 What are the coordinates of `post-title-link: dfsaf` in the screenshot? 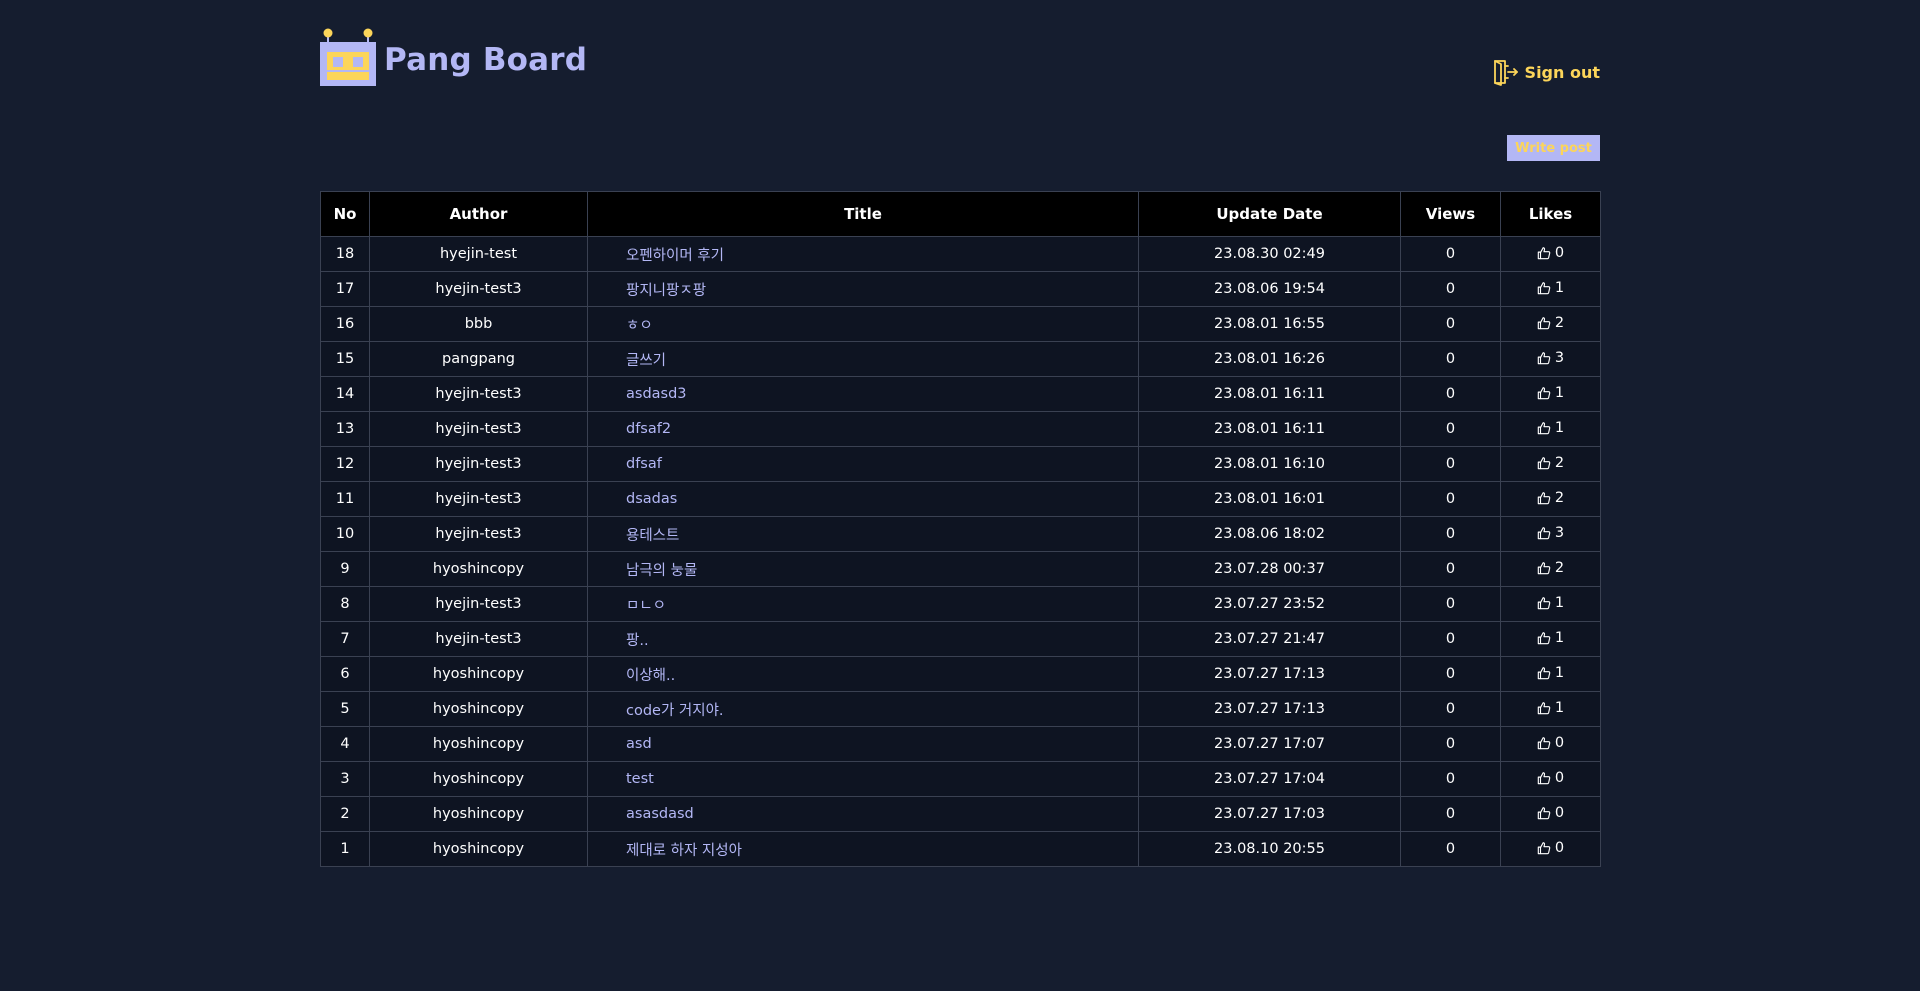 It's located at (863, 464).